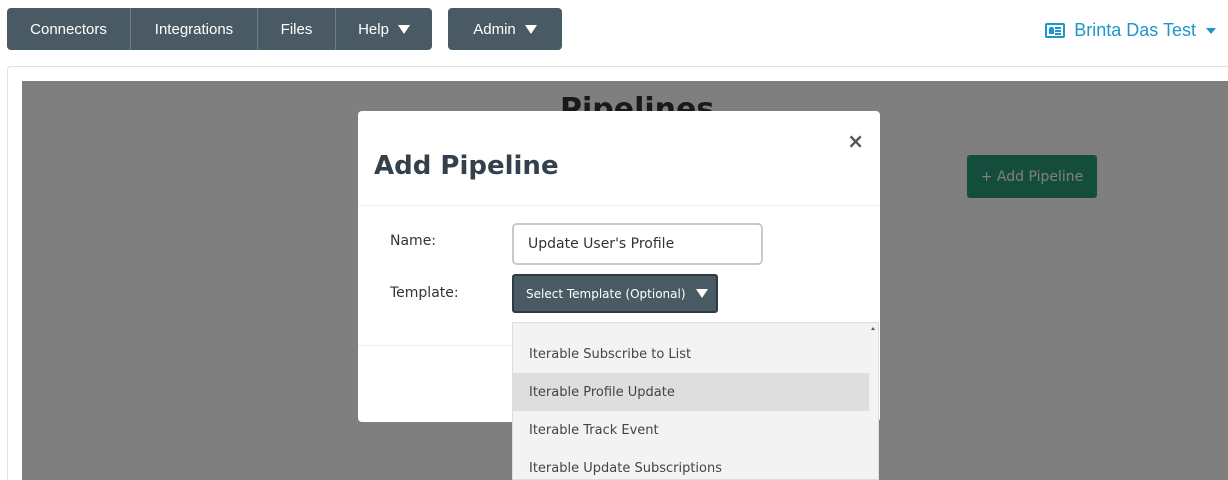  Describe the element at coordinates (855, 141) in the screenshot. I see `close-icon: ×` at that location.